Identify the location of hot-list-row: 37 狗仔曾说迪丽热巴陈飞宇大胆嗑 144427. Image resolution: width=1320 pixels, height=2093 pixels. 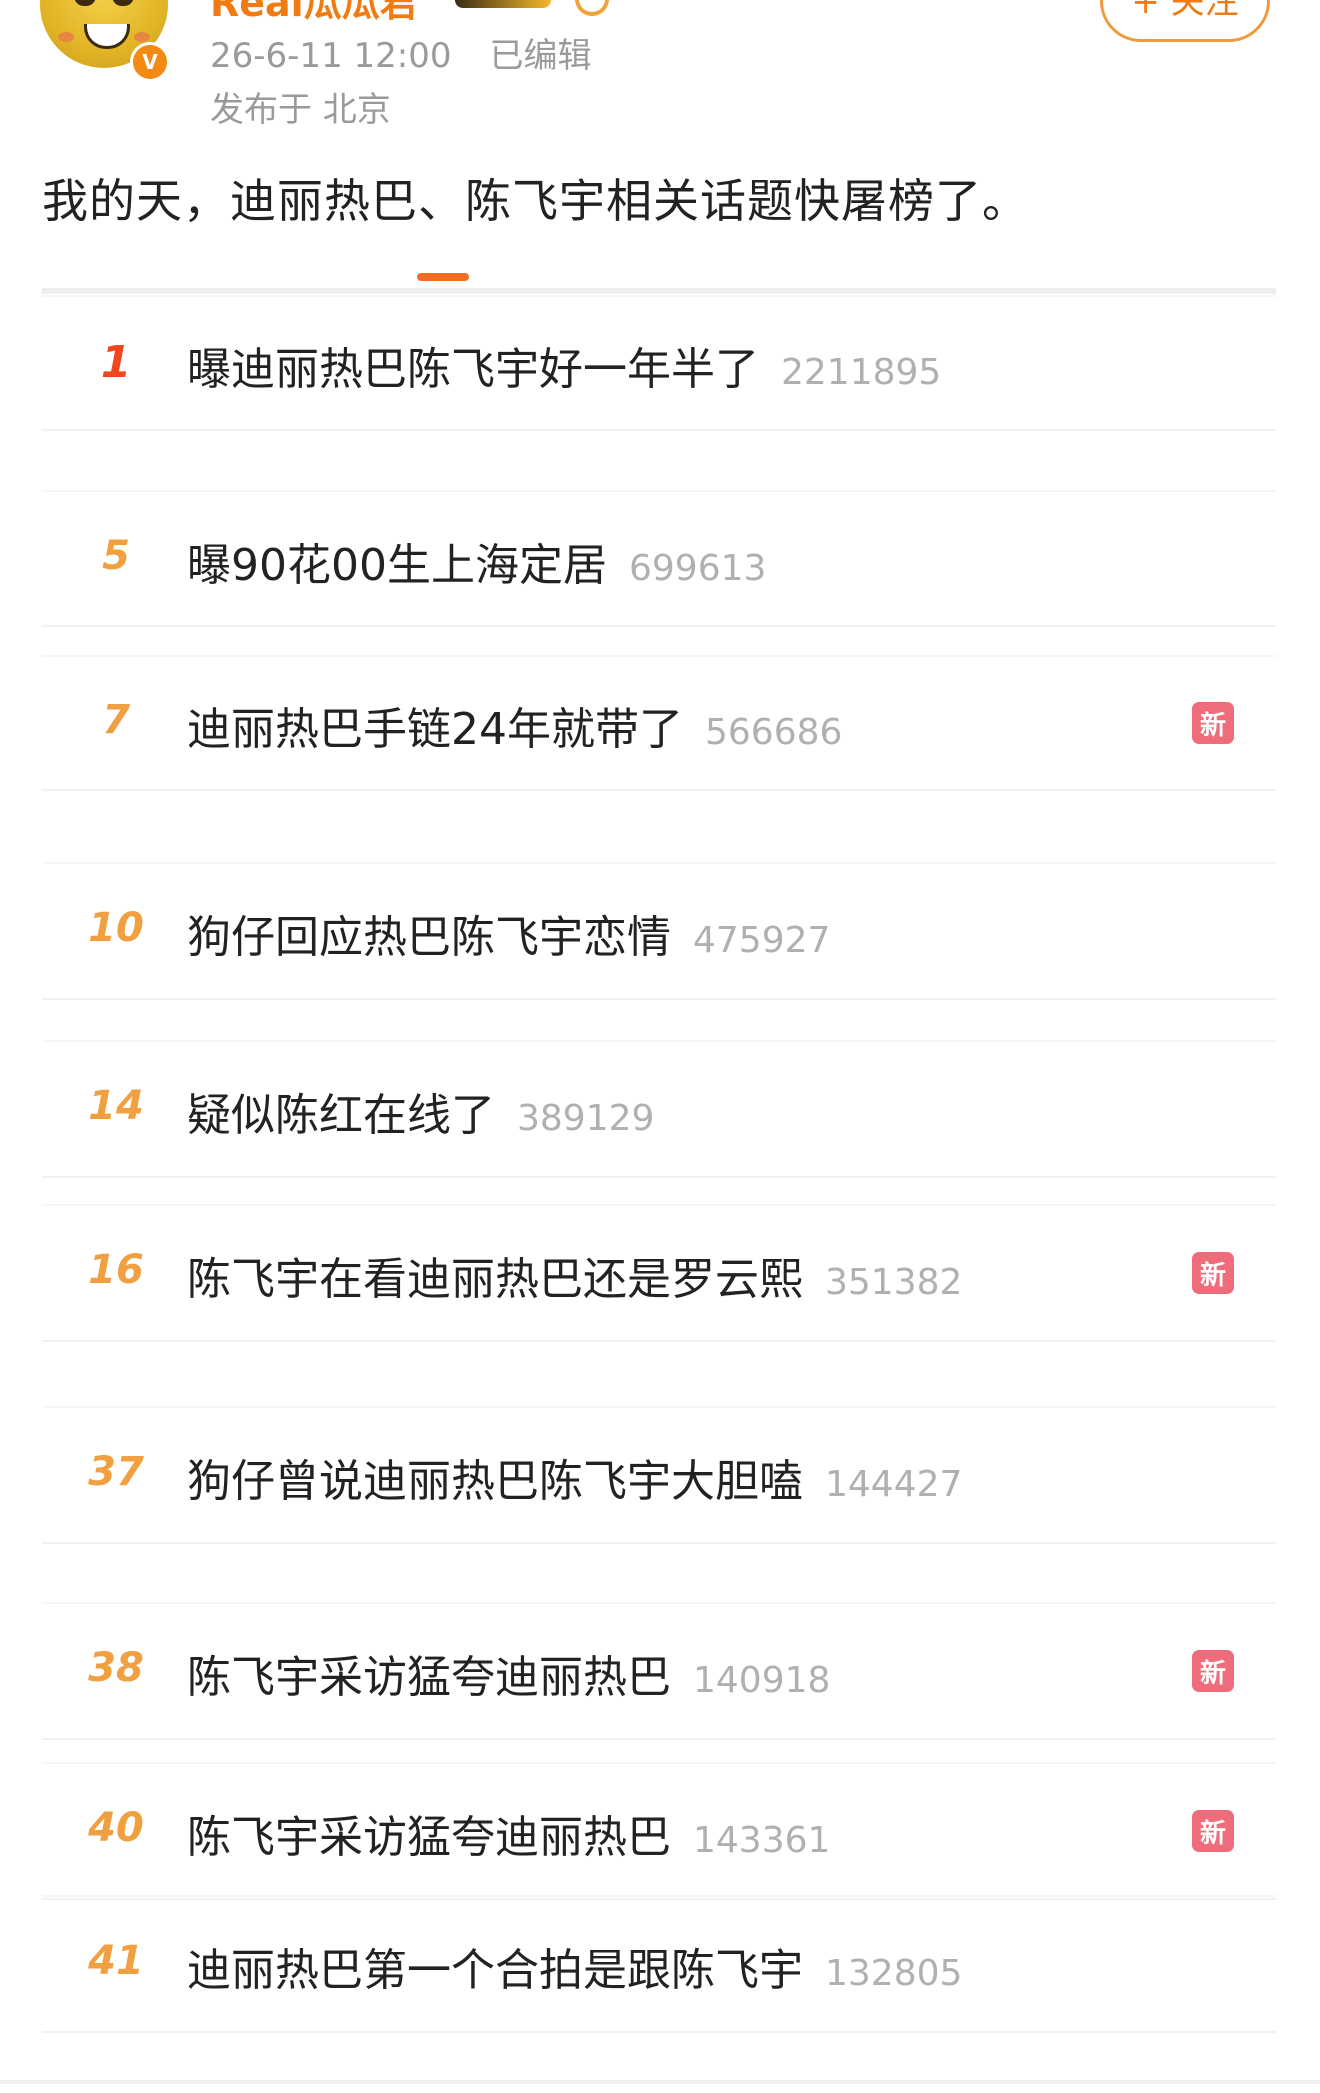
(659, 1475).